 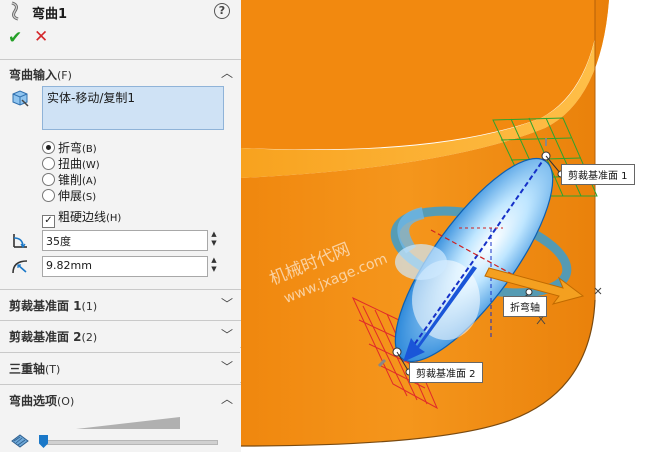 I want to click on radius-value: 9.82mm, so click(x=69, y=265).